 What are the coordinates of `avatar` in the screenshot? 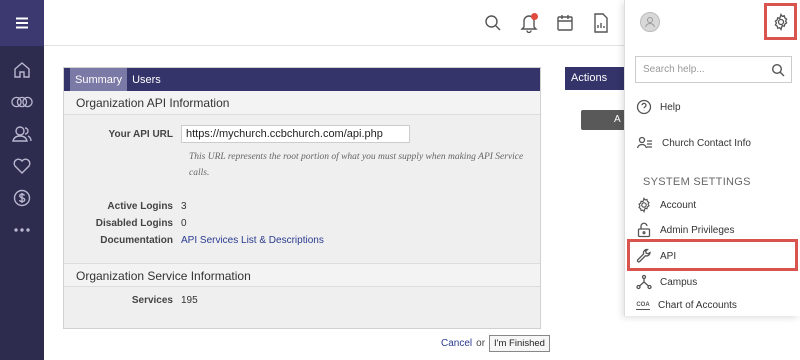 It's located at (650, 22).